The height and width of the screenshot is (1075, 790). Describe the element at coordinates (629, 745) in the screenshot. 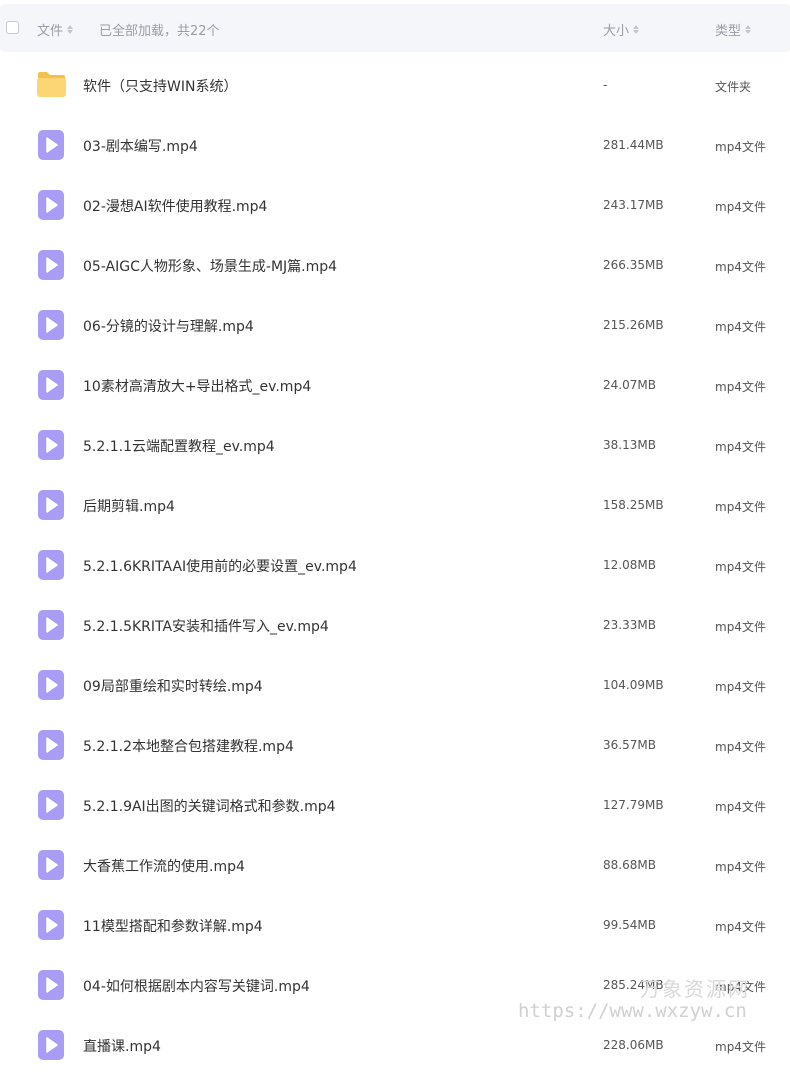

I see `file-size: 36.57MB` at that location.